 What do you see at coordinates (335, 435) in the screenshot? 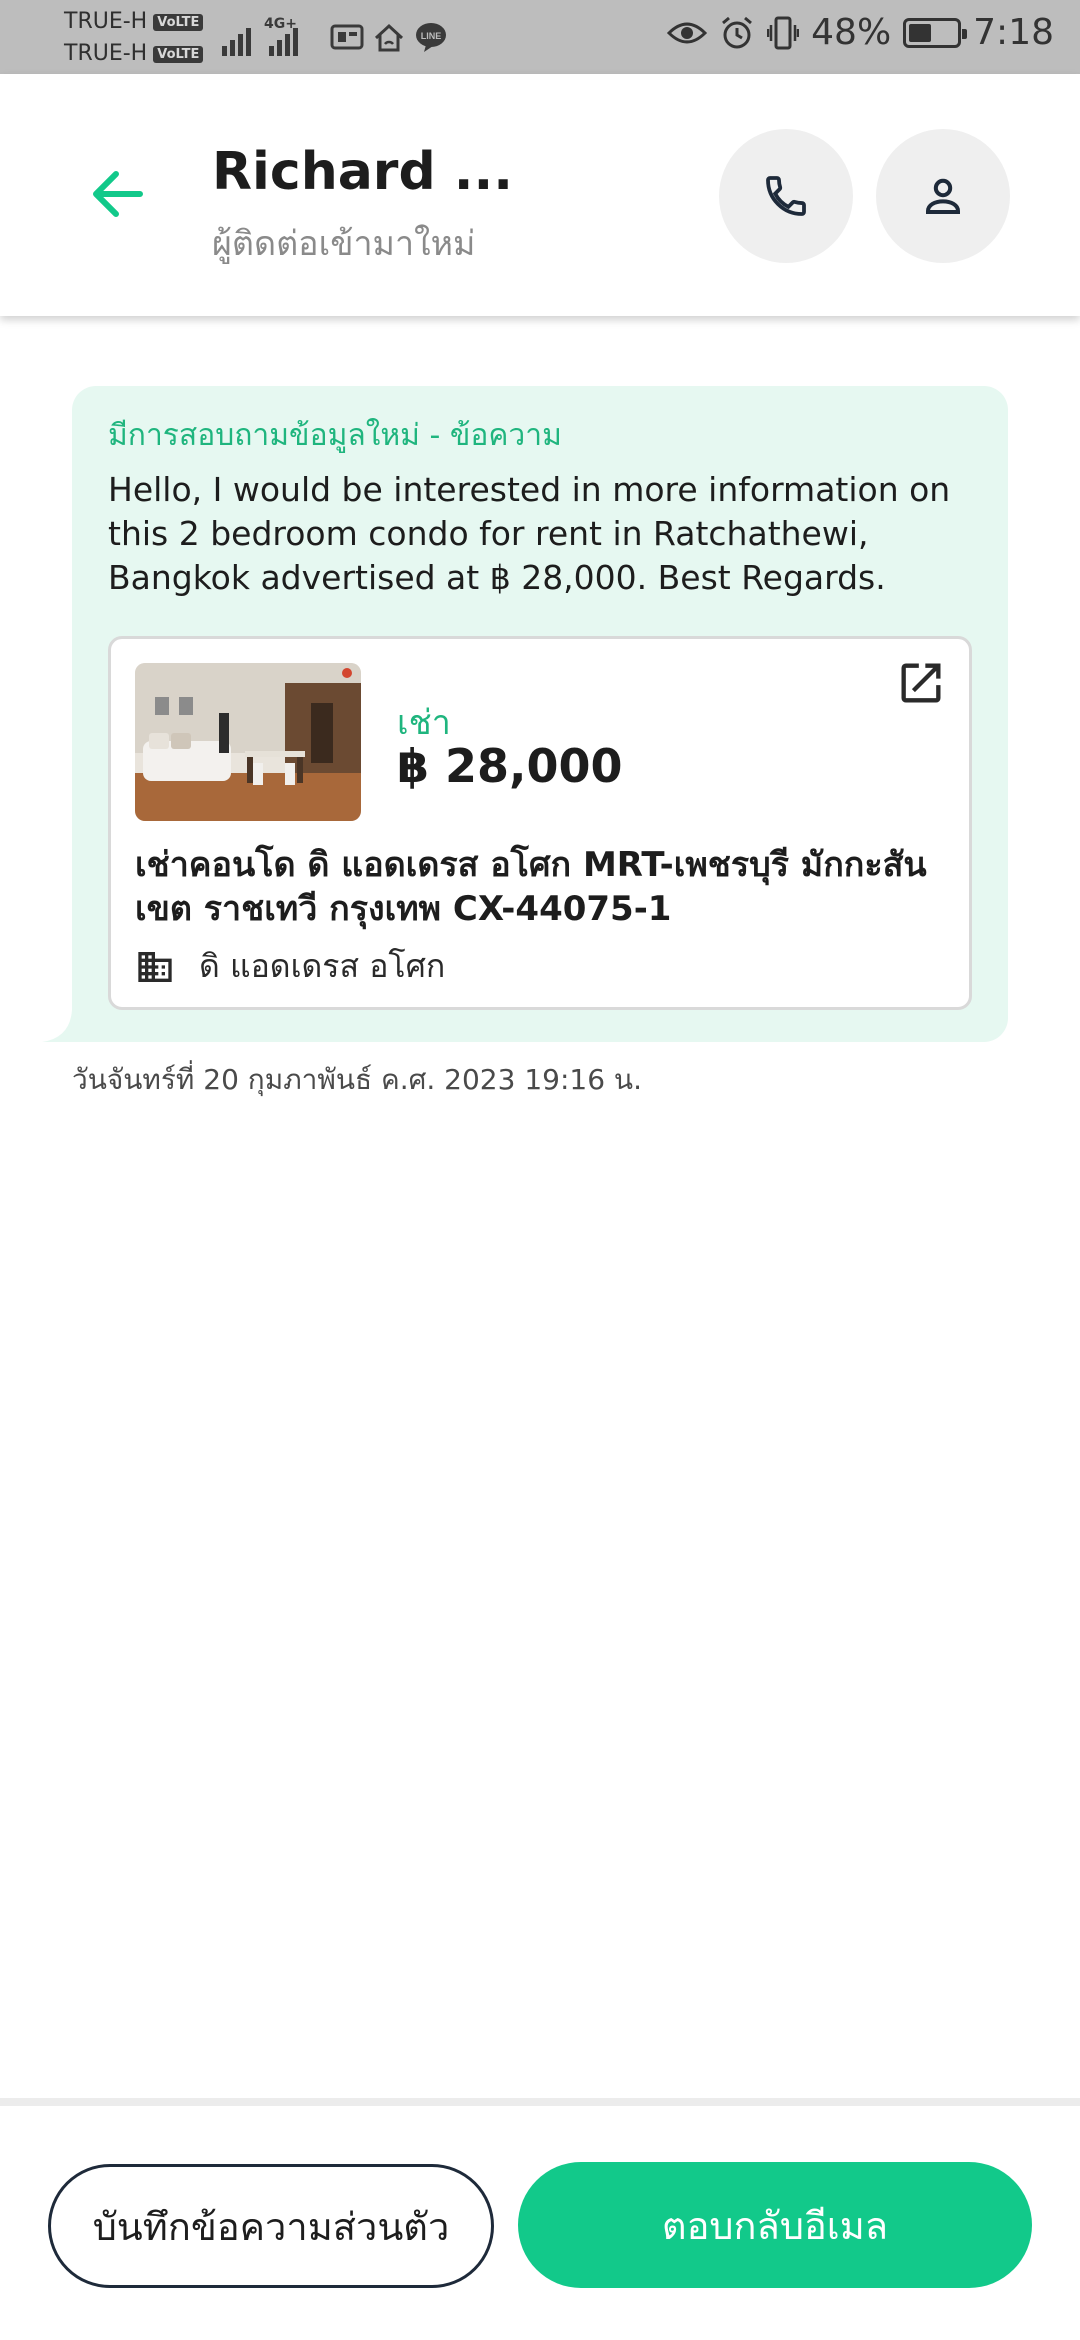
I see `message-heading: มีการสอบถามข้อมูลใหม่ - ข้อความ` at bounding box center [335, 435].